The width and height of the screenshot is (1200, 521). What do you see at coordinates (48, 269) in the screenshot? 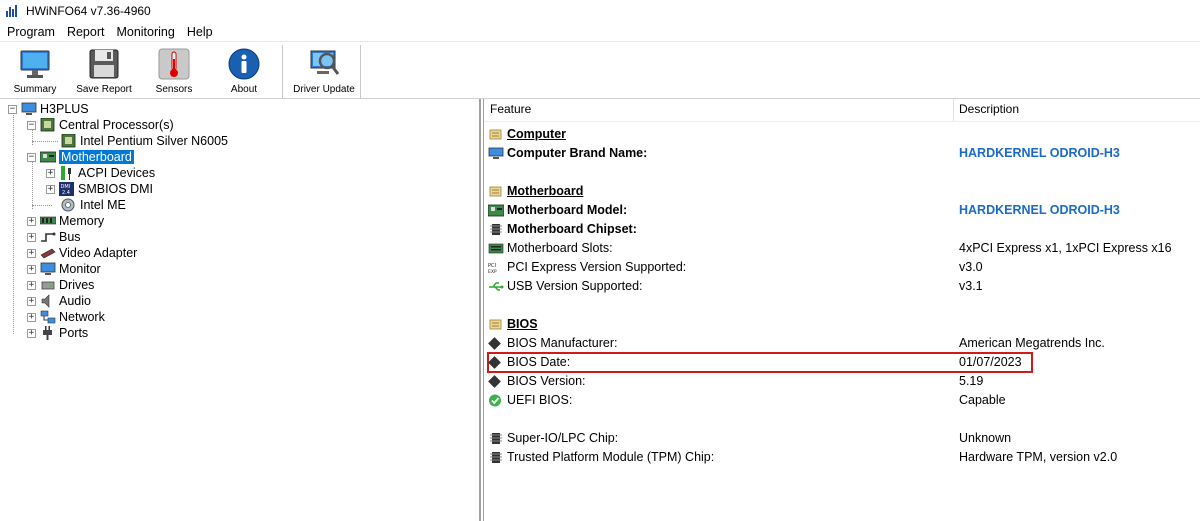
I see `monitor-icon` at bounding box center [48, 269].